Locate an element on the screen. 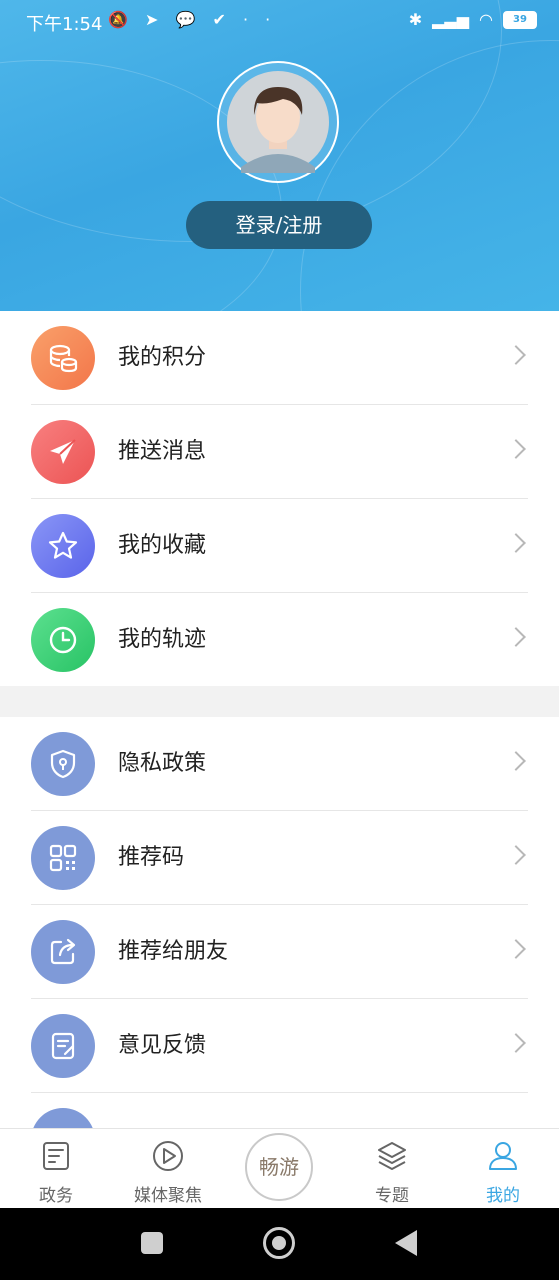 Image resolution: width=559 pixels, height=1280 pixels. document-icon is located at coordinates (56, 1156).